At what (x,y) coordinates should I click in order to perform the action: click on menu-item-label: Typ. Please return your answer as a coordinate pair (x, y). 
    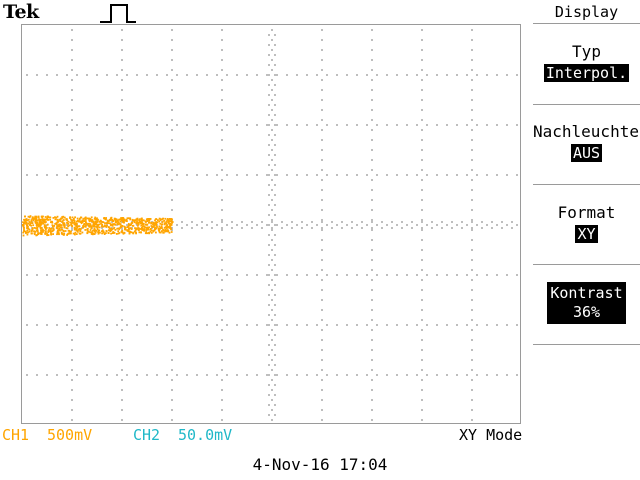
    Looking at the image, I should click on (586, 51).